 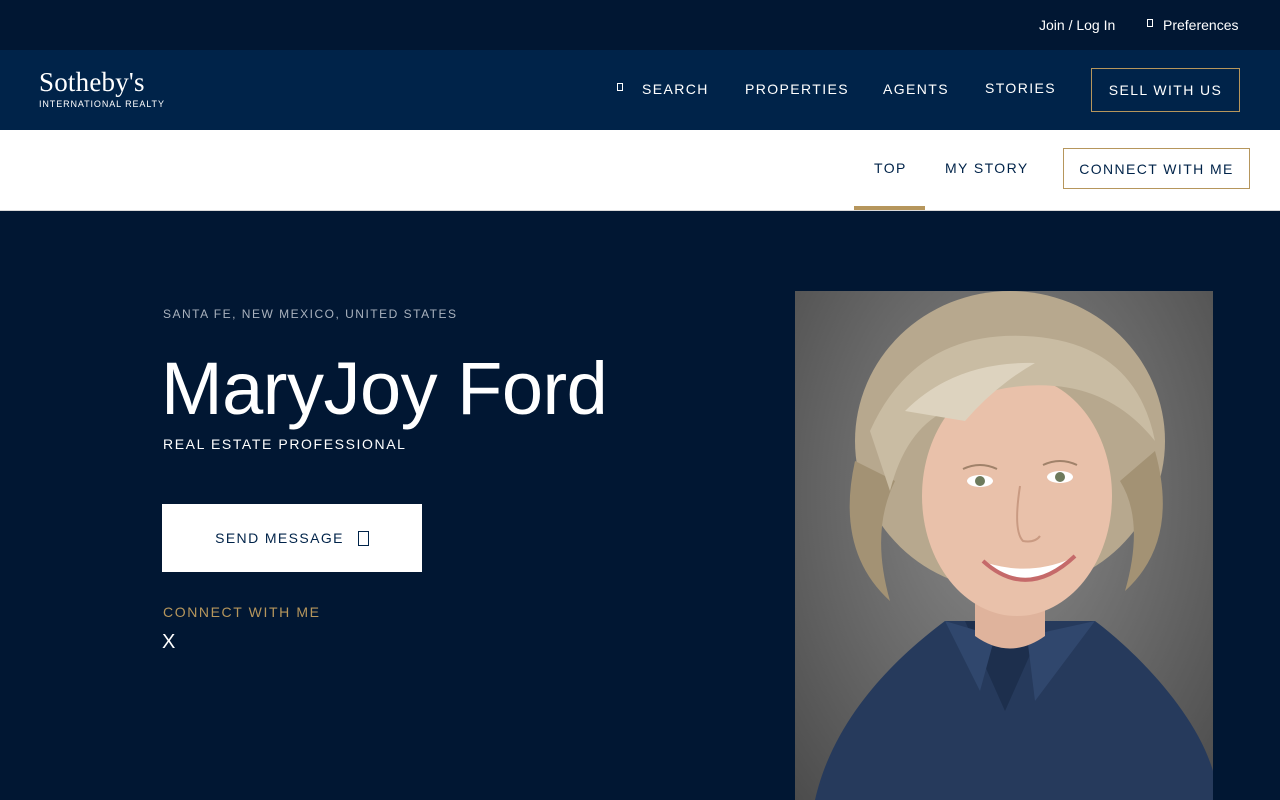 I want to click on nav-search-label: SEARCH, so click(x=675, y=89).